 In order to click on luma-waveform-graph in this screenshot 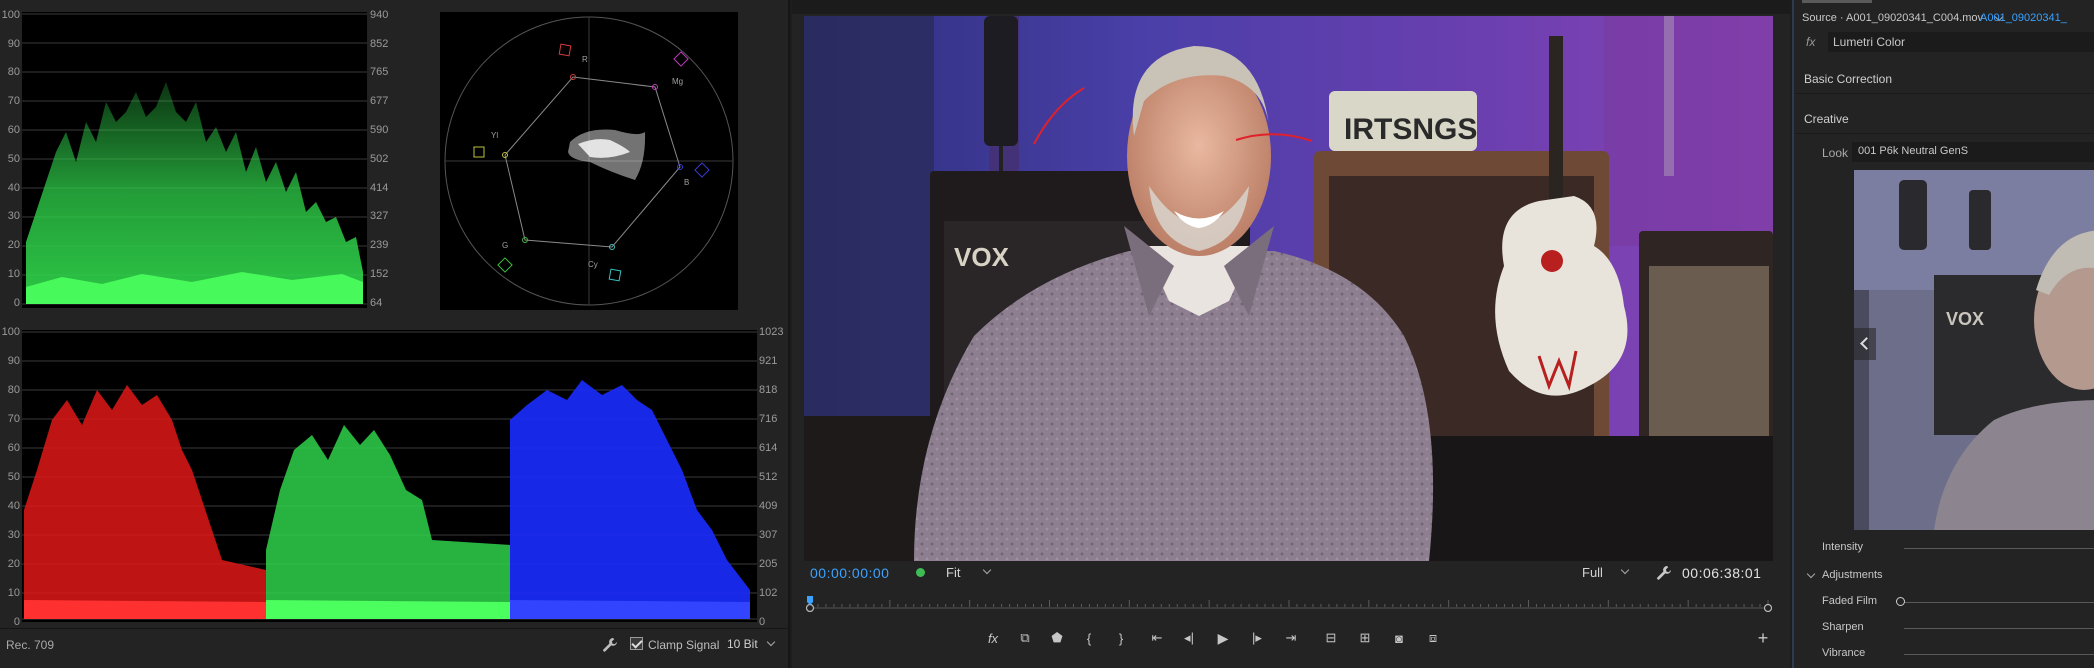, I will do `click(194, 159)`.